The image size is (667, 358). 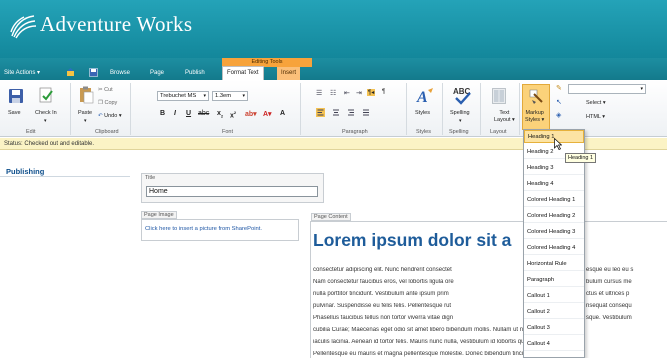 What do you see at coordinates (46, 113) in the screenshot?
I see `check-in-button: Check In` at bounding box center [46, 113].